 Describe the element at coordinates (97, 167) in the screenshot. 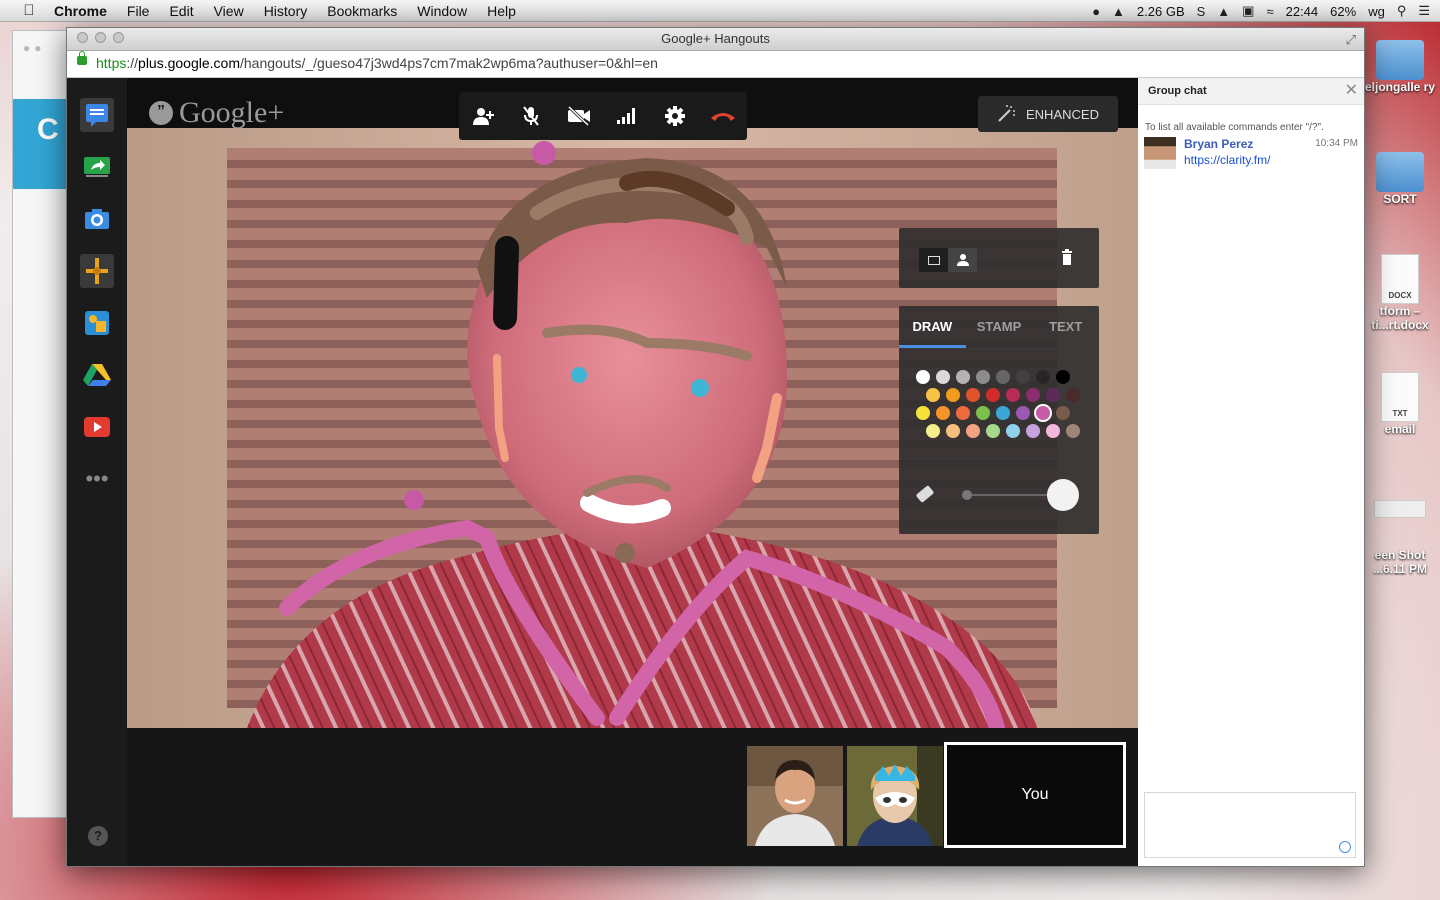

I see `screenshare-app-button` at that location.